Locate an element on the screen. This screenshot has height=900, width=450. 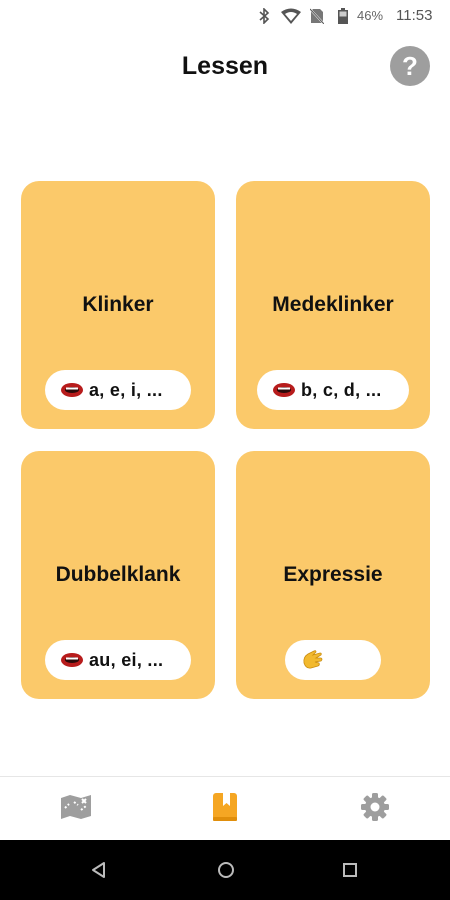
system-navigation-bar is located at coordinates (225, 870).